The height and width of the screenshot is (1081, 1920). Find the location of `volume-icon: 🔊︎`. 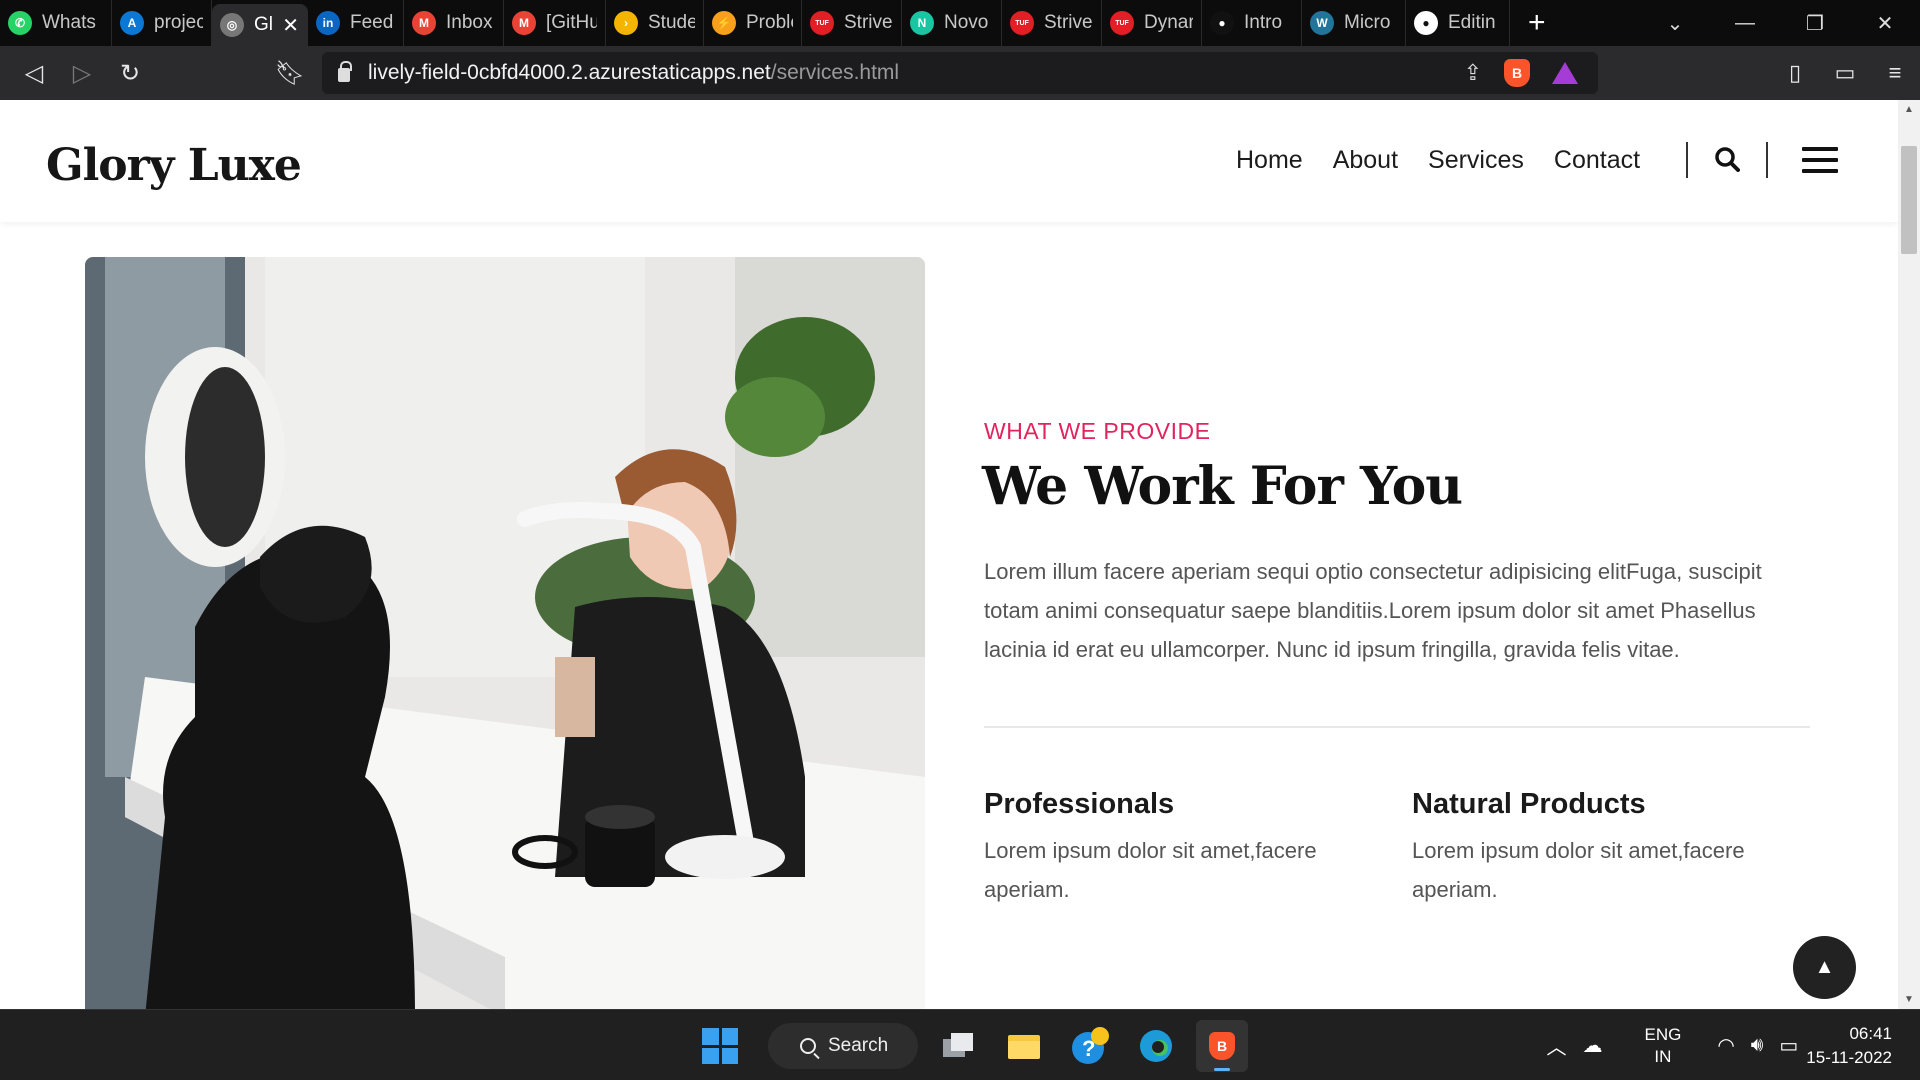

volume-icon: 🔊︎ is located at coordinates (1757, 1045).